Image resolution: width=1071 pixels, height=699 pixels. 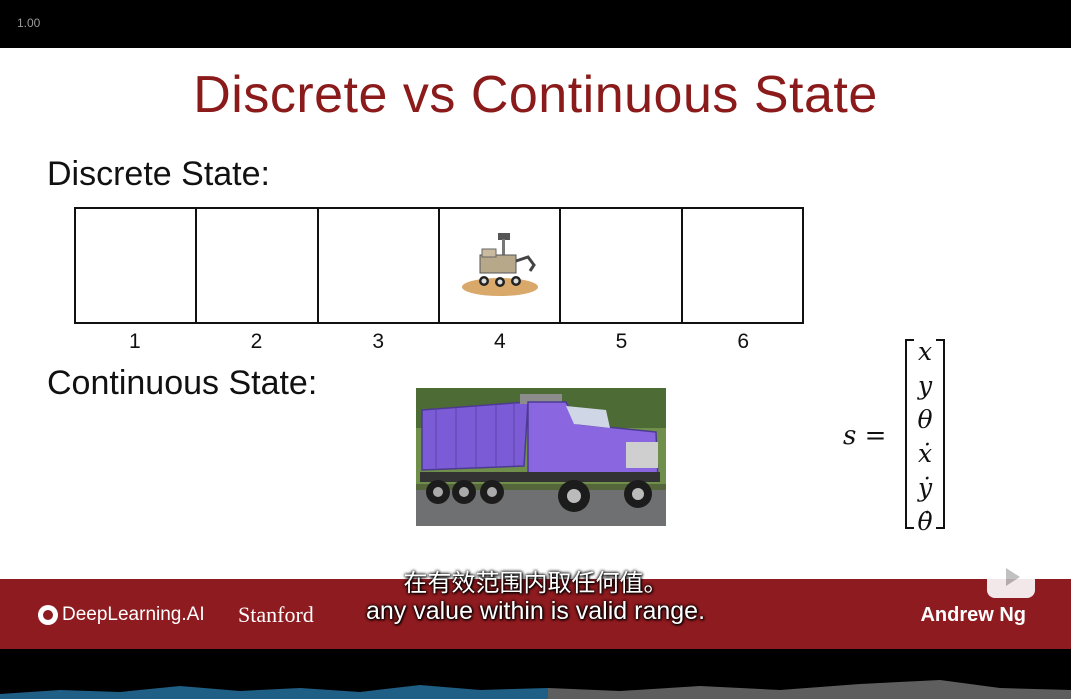 I want to click on subtitle-chinese: 在有效范围内取任何值。, so click(x=535, y=583).